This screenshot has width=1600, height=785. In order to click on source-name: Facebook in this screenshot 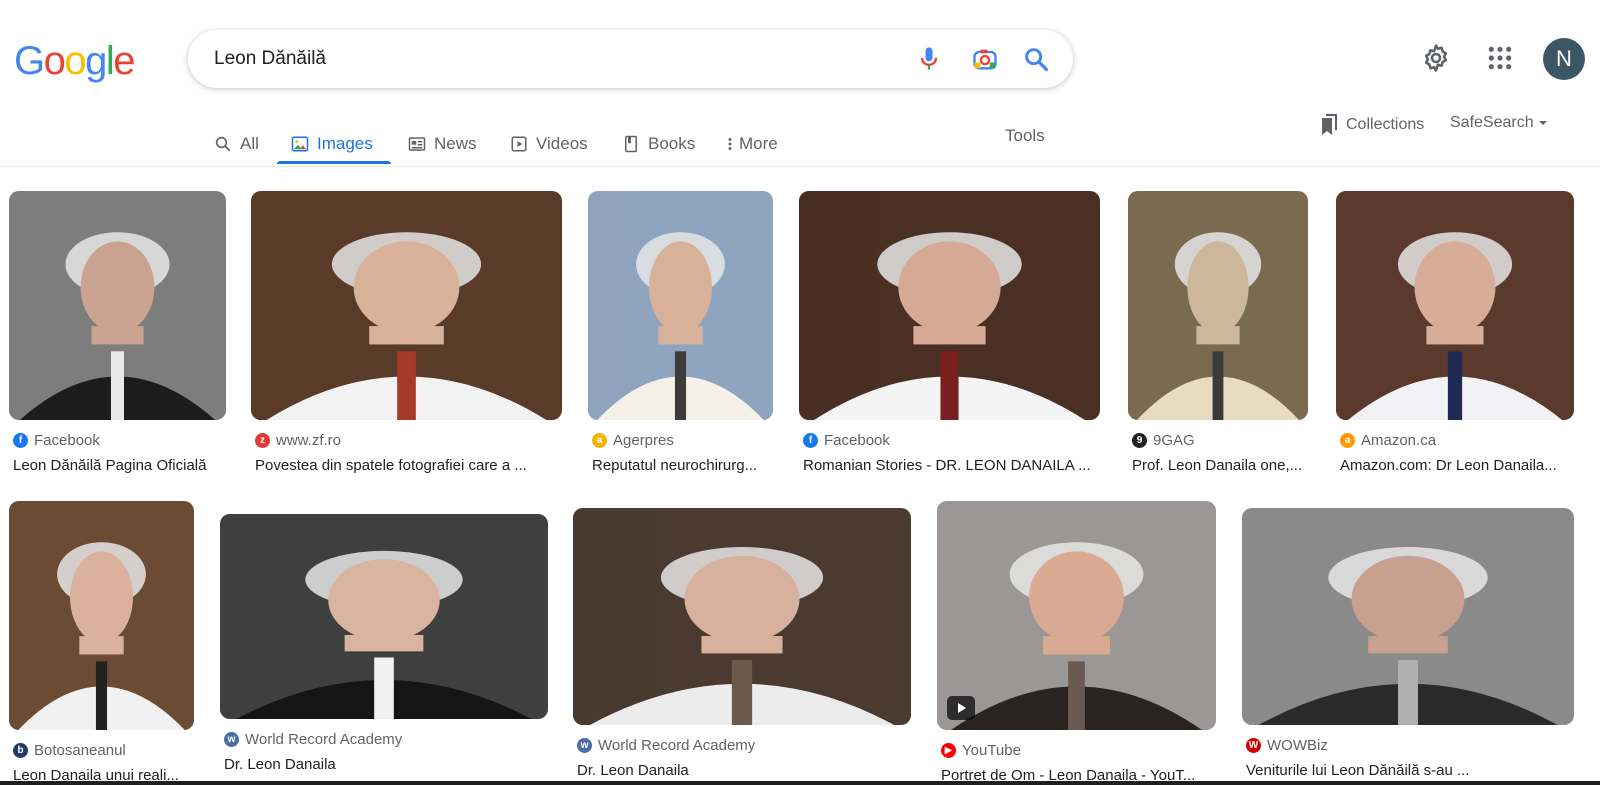, I will do `click(857, 440)`.